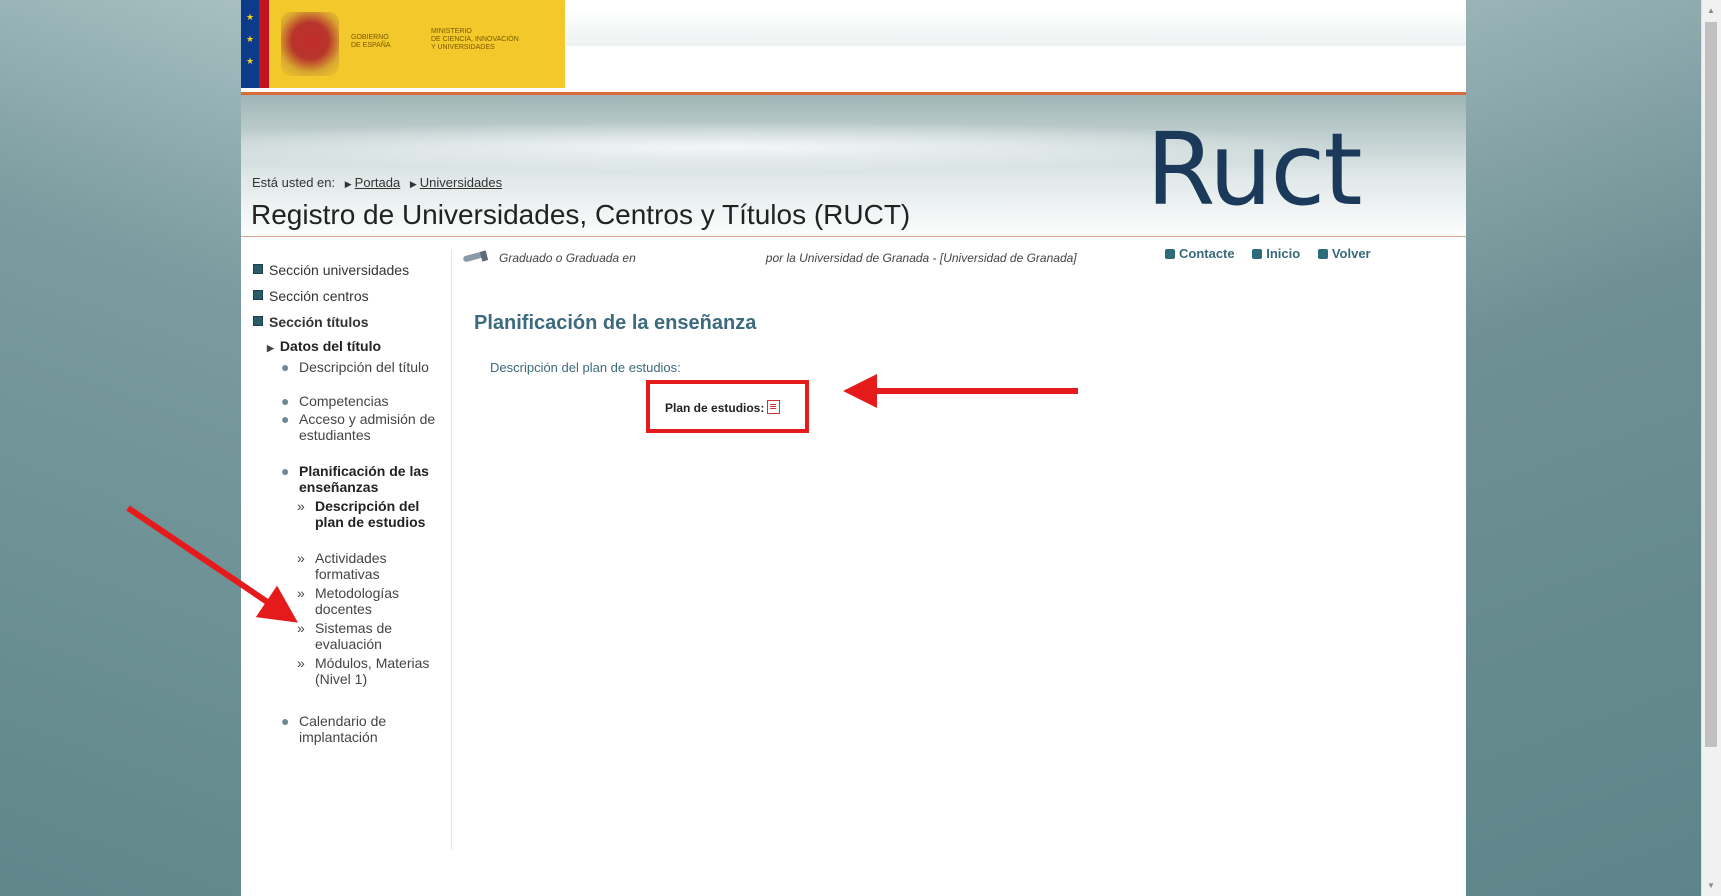 This screenshot has height=896, width=1721. What do you see at coordinates (1711, 384) in the screenshot?
I see `scrollbar-thumb` at bounding box center [1711, 384].